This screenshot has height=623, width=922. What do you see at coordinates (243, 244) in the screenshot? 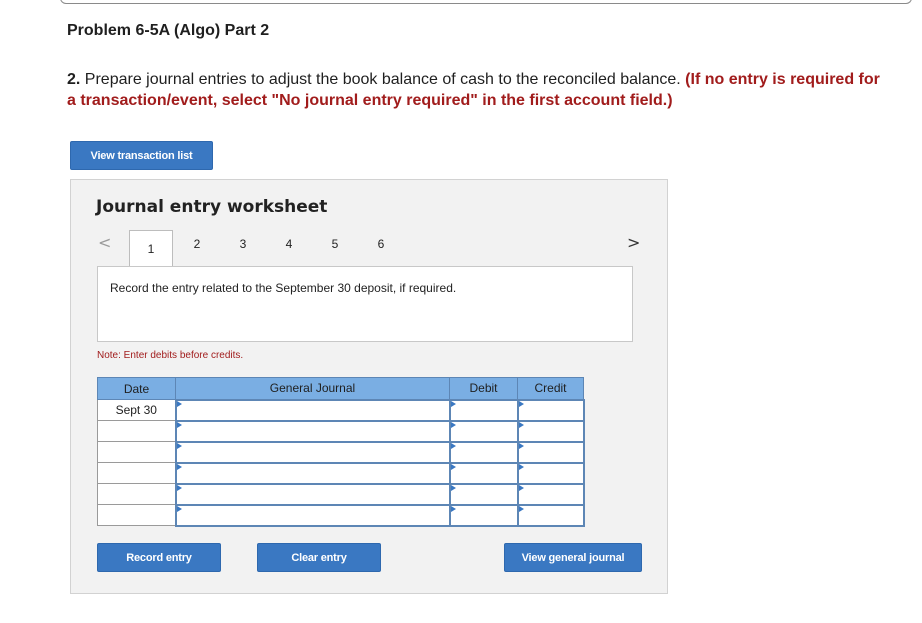
I see `tab-3: 3` at bounding box center [243, 244].